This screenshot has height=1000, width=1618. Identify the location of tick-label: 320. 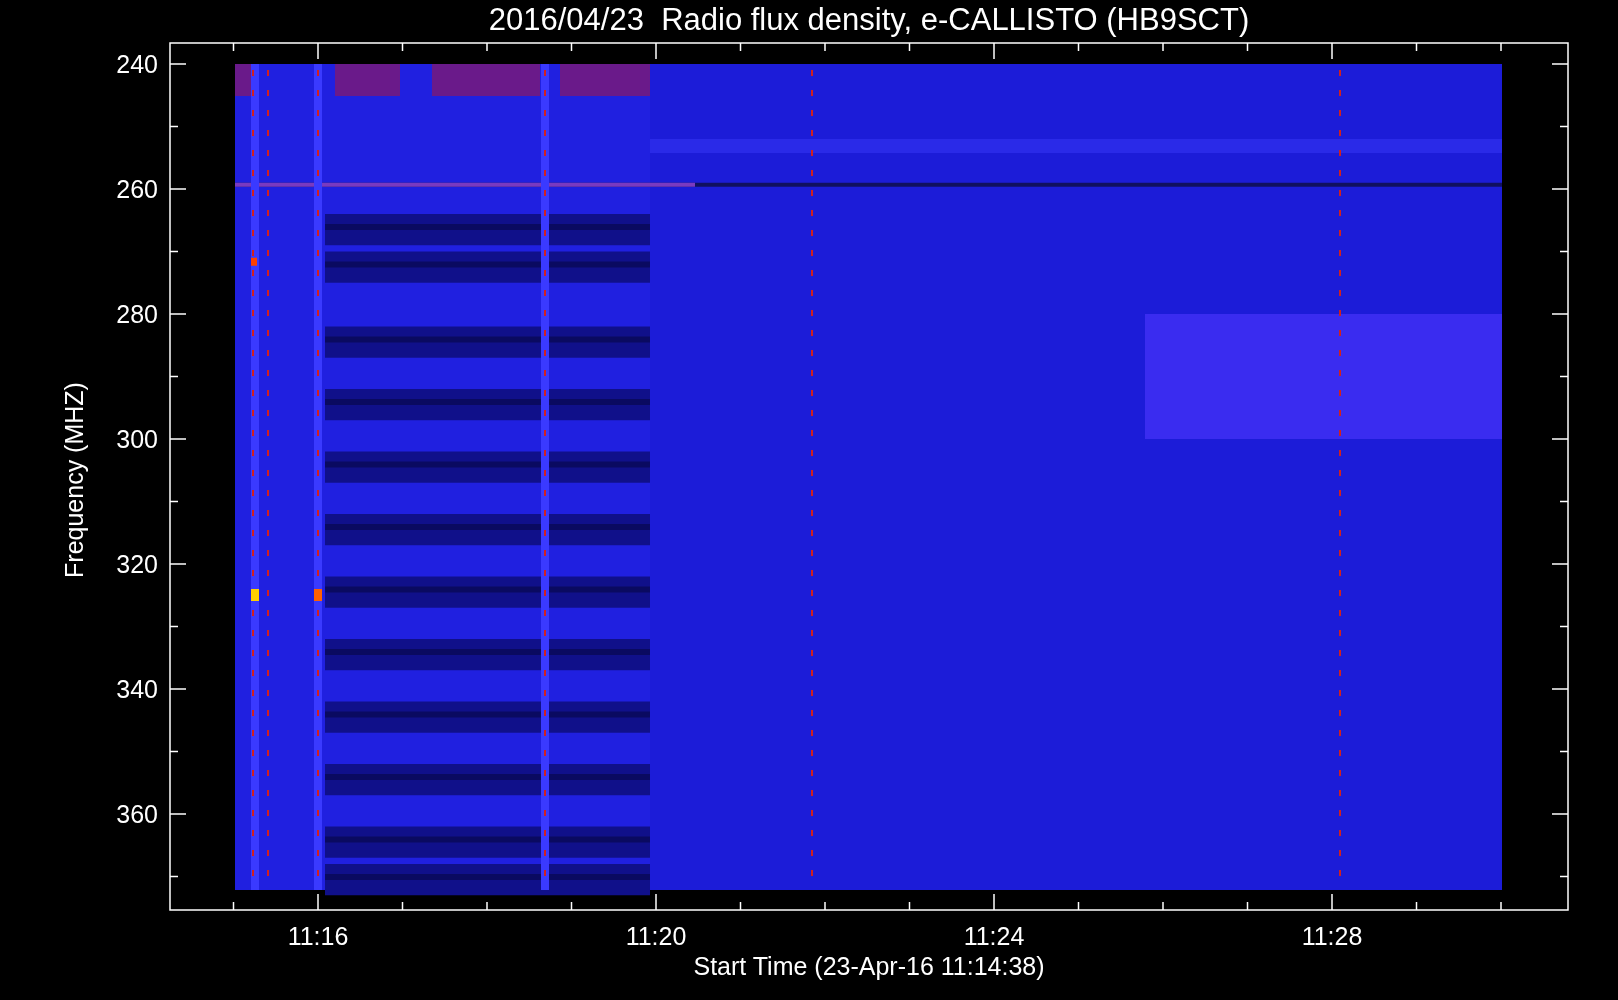
(137, 564).